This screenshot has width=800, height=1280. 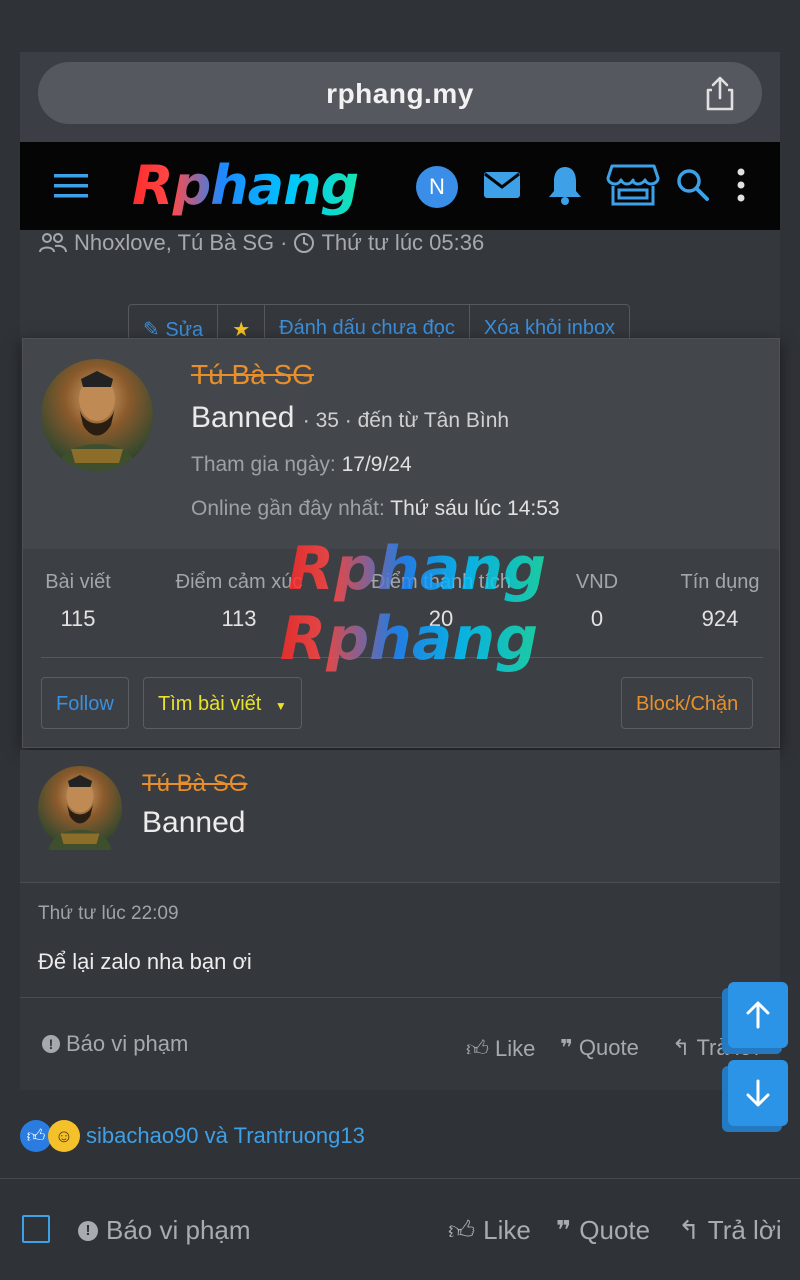 I want to click on bottom-report-link: ! Báo vi phạm, so click(x=164, y=1230).